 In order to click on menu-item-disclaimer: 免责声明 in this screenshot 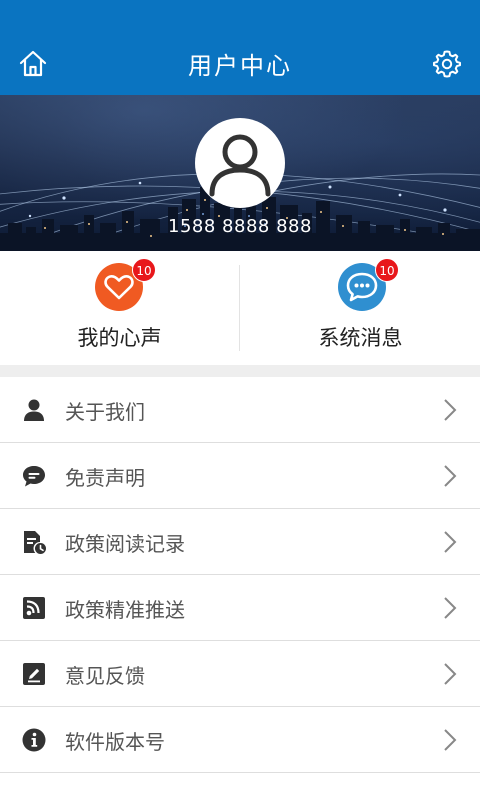, I will do `click(240, 476)`.